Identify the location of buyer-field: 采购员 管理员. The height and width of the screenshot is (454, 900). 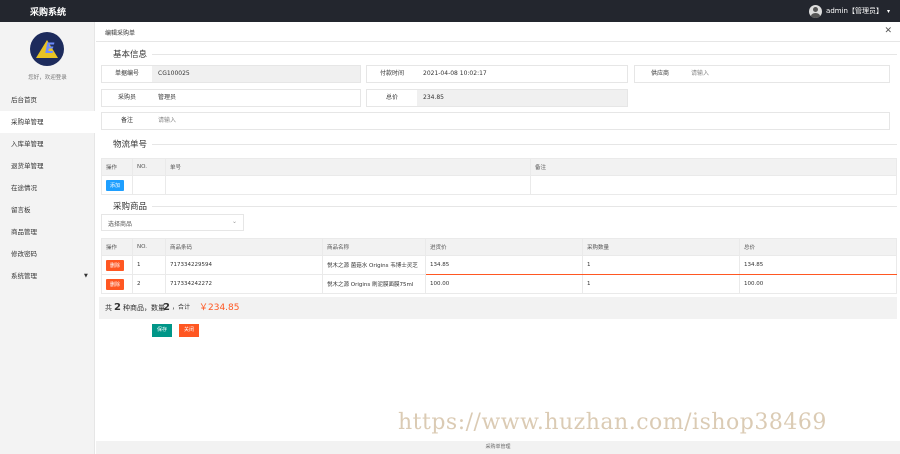
(231, 98).